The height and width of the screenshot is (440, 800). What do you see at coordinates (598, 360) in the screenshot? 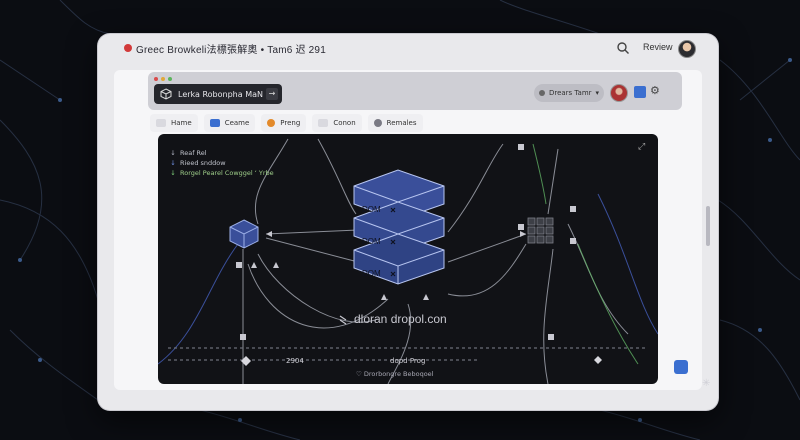
I see `diamond-node` at bounding box center [598, 360].